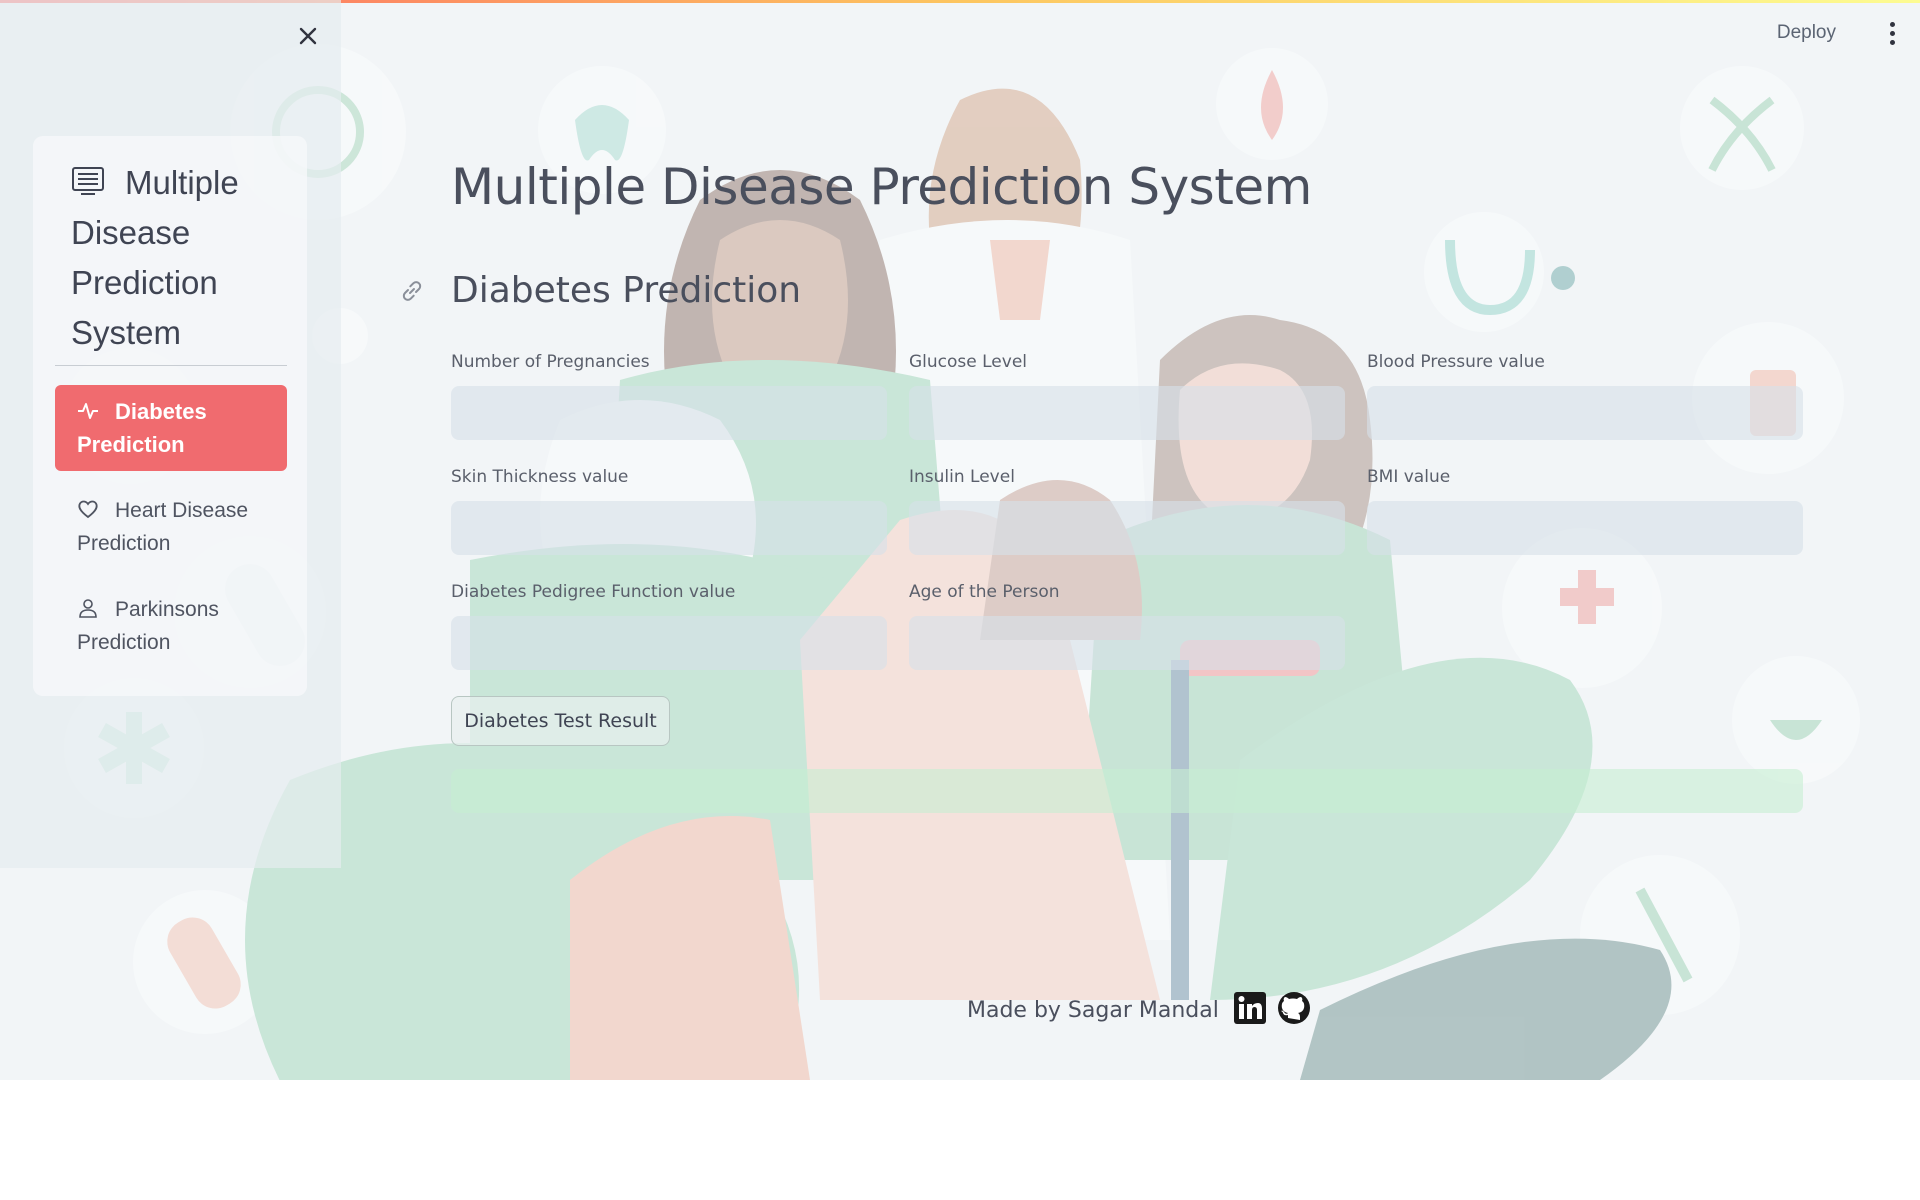  What do you see at coordinates (560, 721) in the screenshot?
I see `diabetes-test-result-button: Diabetes Test Result` at bounding box center [560, 721].